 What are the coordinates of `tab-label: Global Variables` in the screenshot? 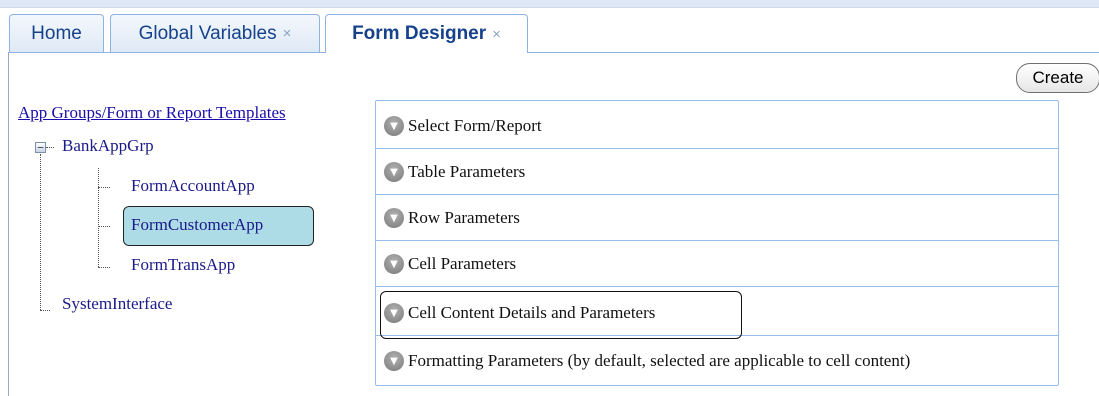 It's located at (207, 33).